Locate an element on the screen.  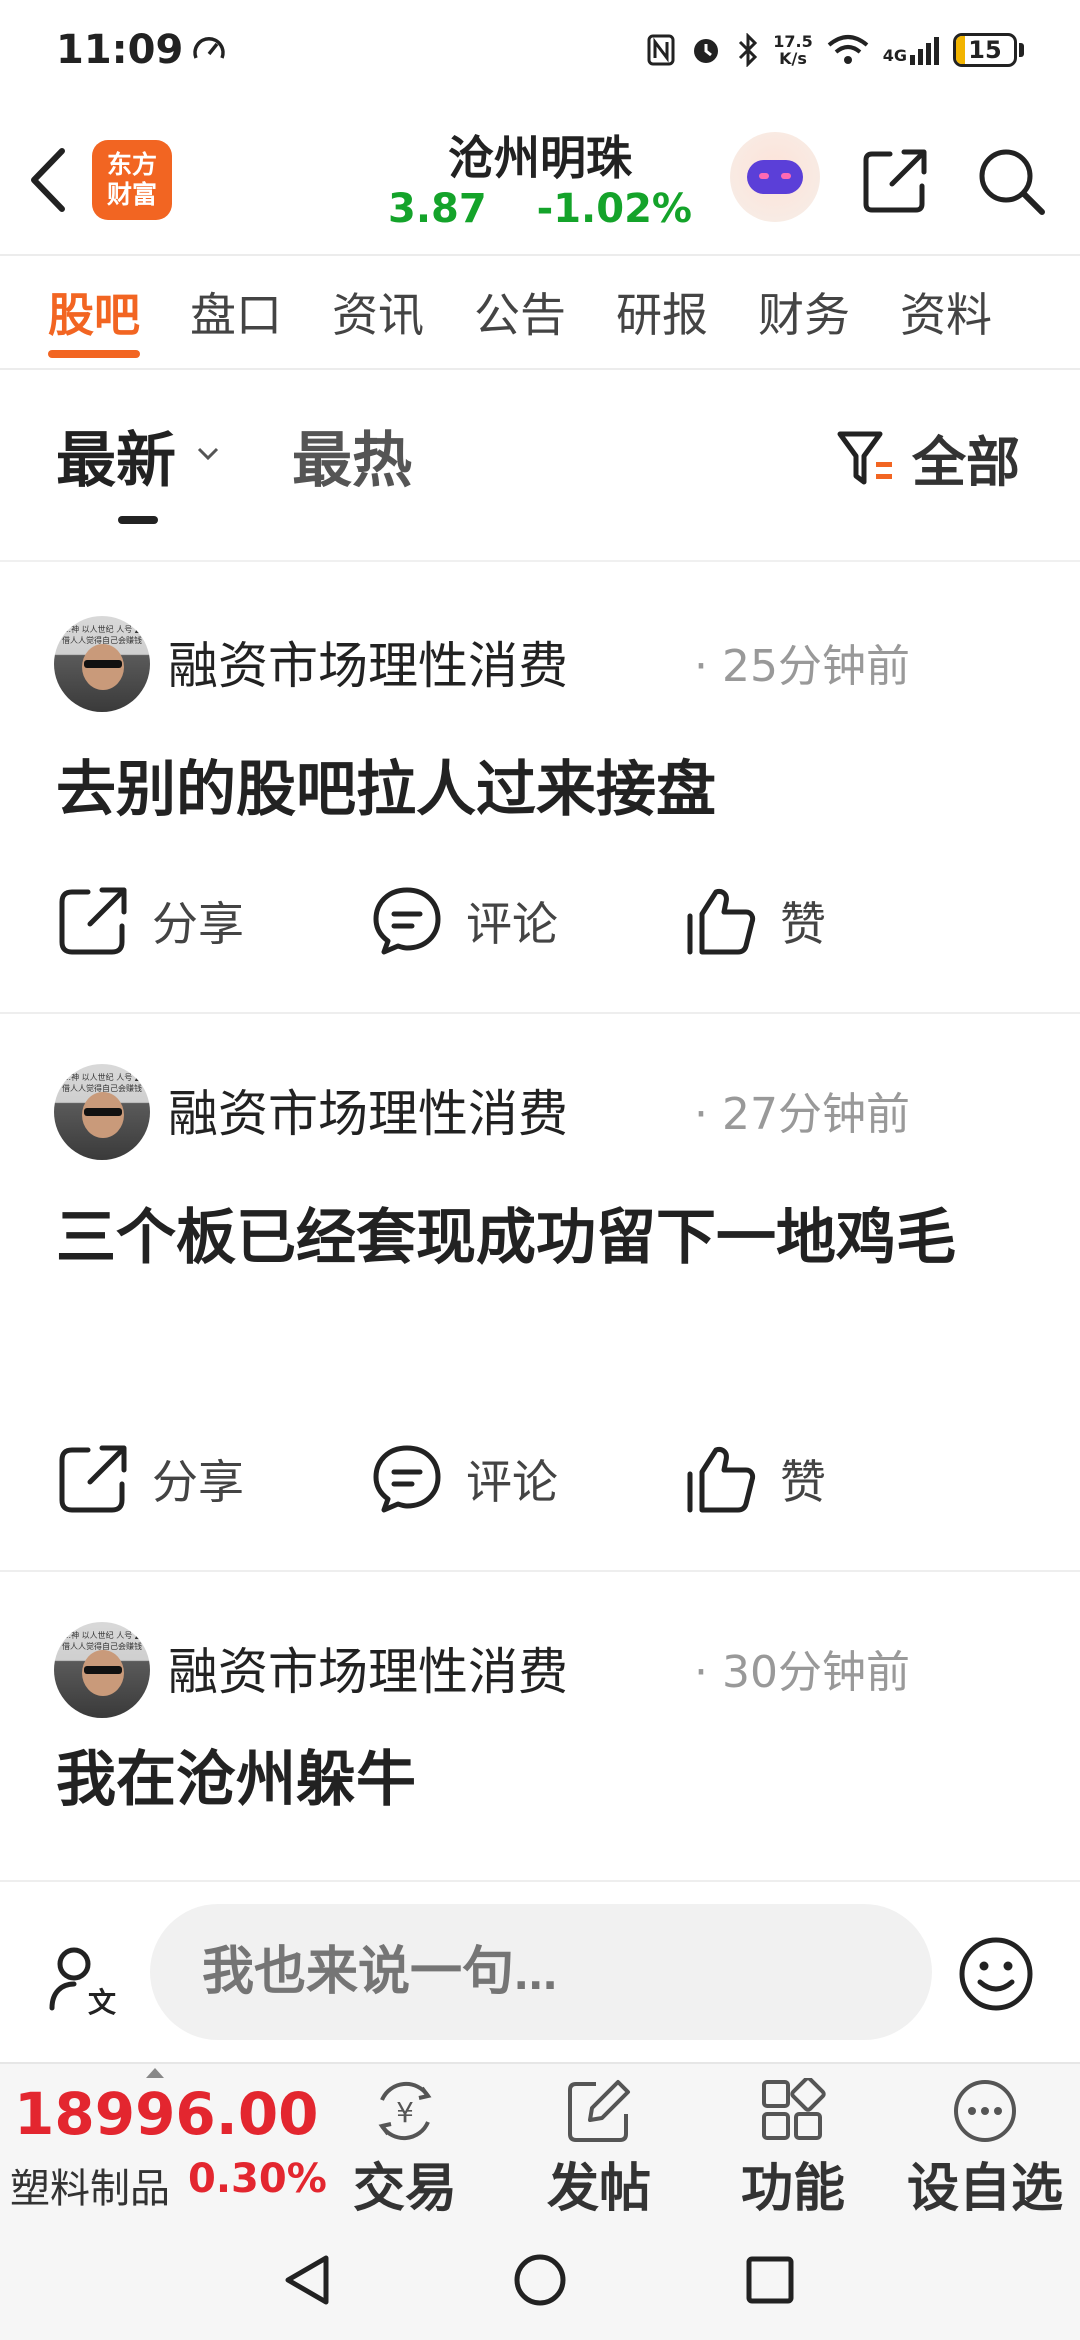
system-nav-bar is located at coordinates (540, 2276).